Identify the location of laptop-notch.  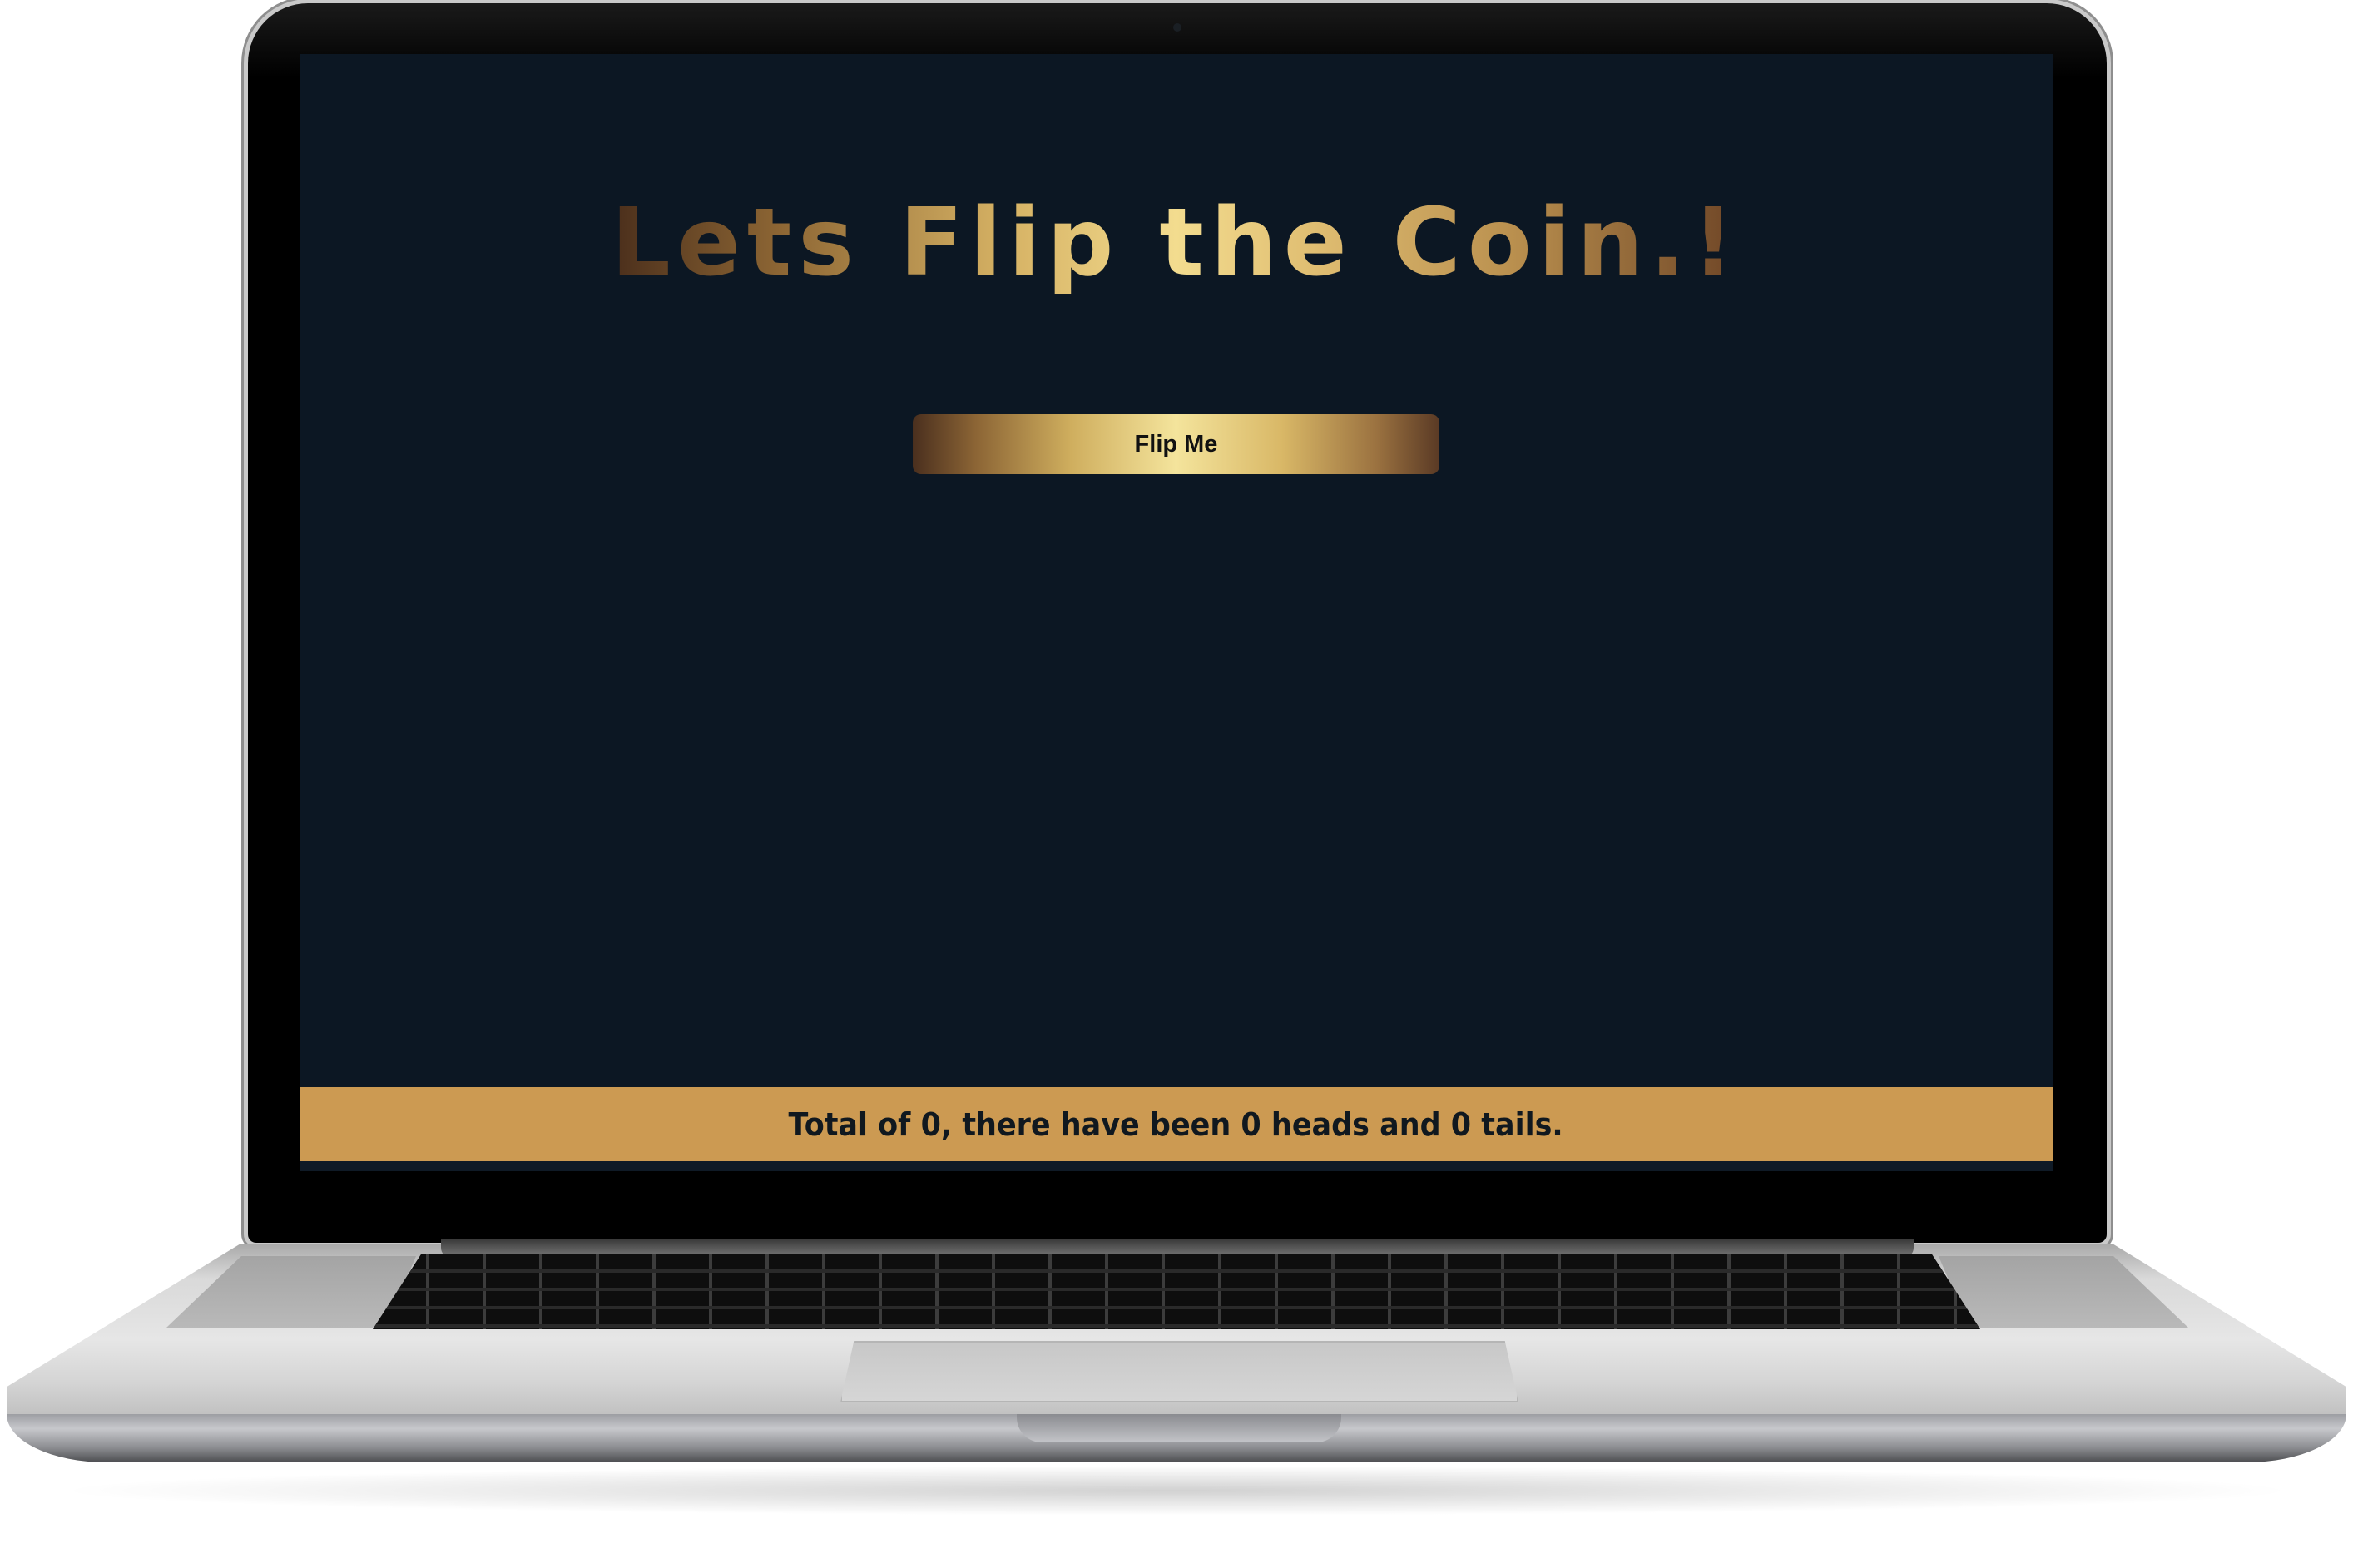
(1179, 1428).